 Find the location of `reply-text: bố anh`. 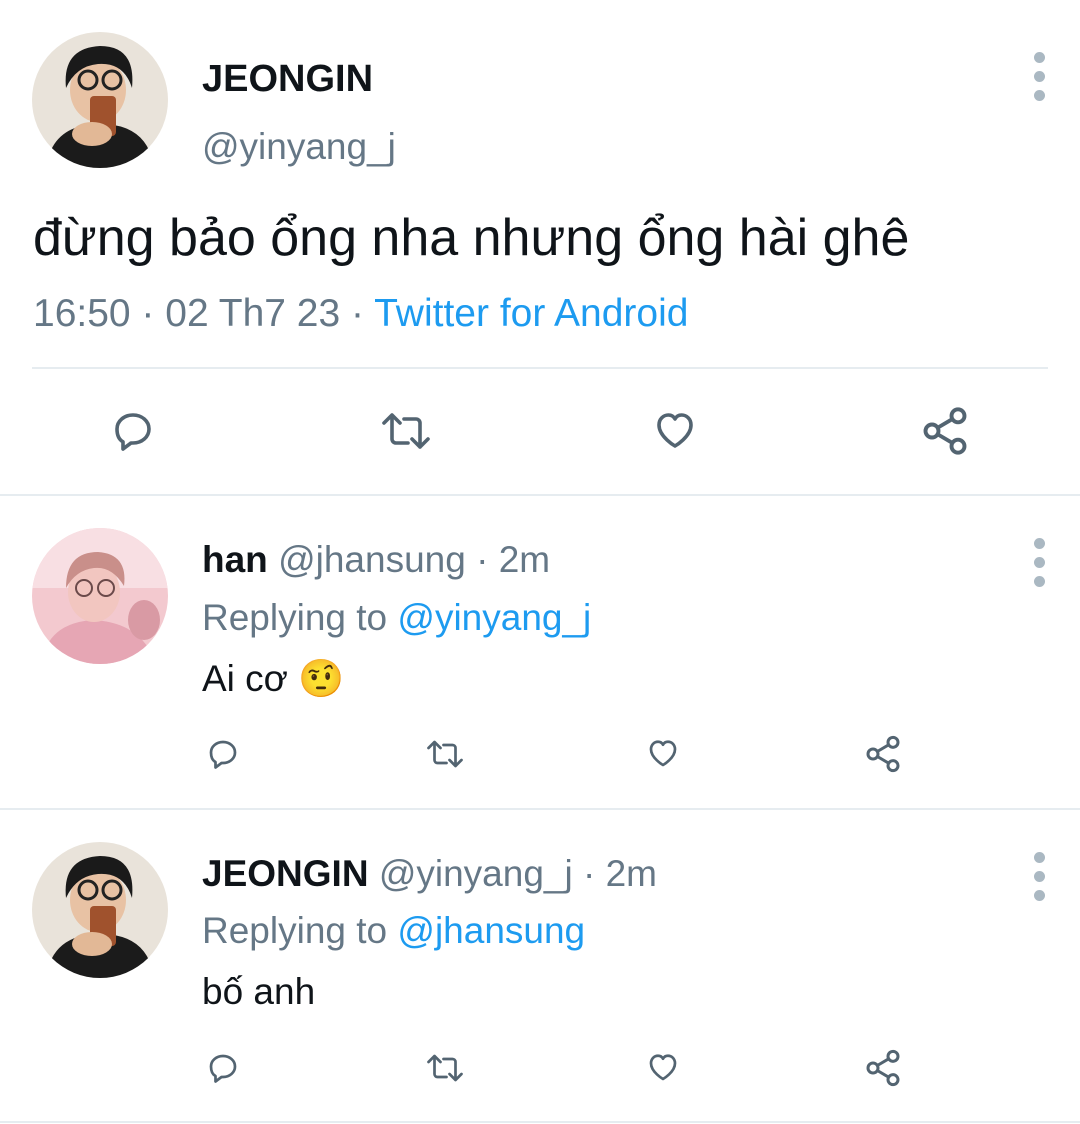

reply-text: bố anh is located at coordinates (259, 991).